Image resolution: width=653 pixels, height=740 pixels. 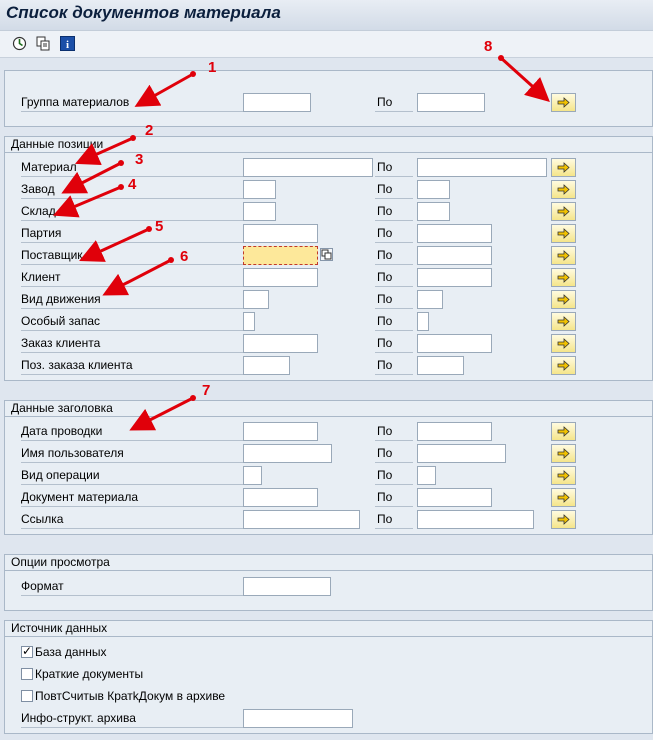 What do you see at coordinates (43, 43) in the screenshot?
I see `copy-variant-icon` at bounding box center [43, 43].